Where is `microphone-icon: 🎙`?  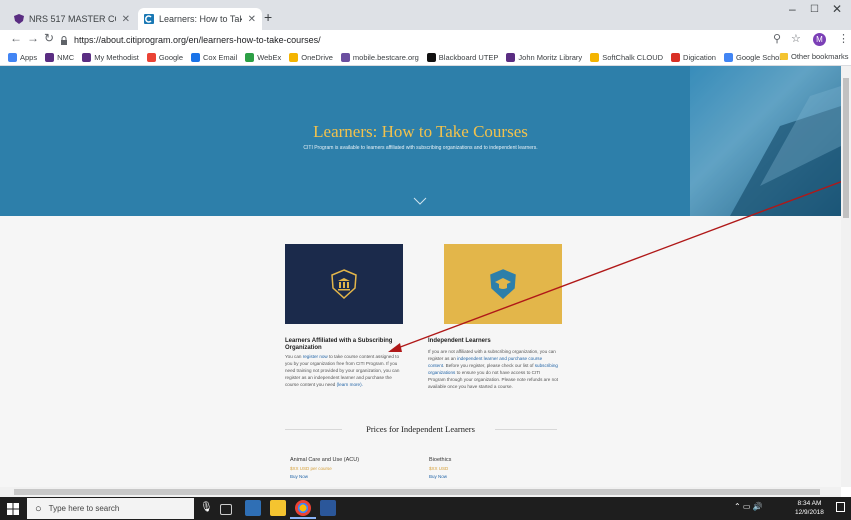
microphone-icon: 🎙 is located at coordinates (206, 507).